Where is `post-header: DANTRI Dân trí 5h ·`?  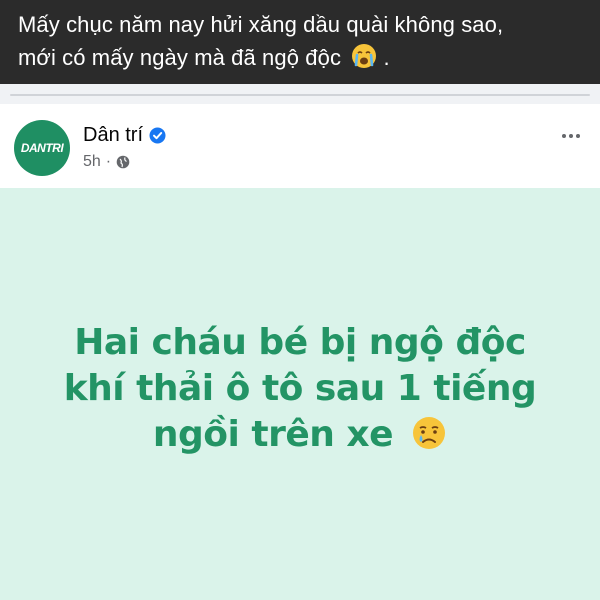 post-header: DANTRI Dân trí 5h · is located at coordinates (300, 146).